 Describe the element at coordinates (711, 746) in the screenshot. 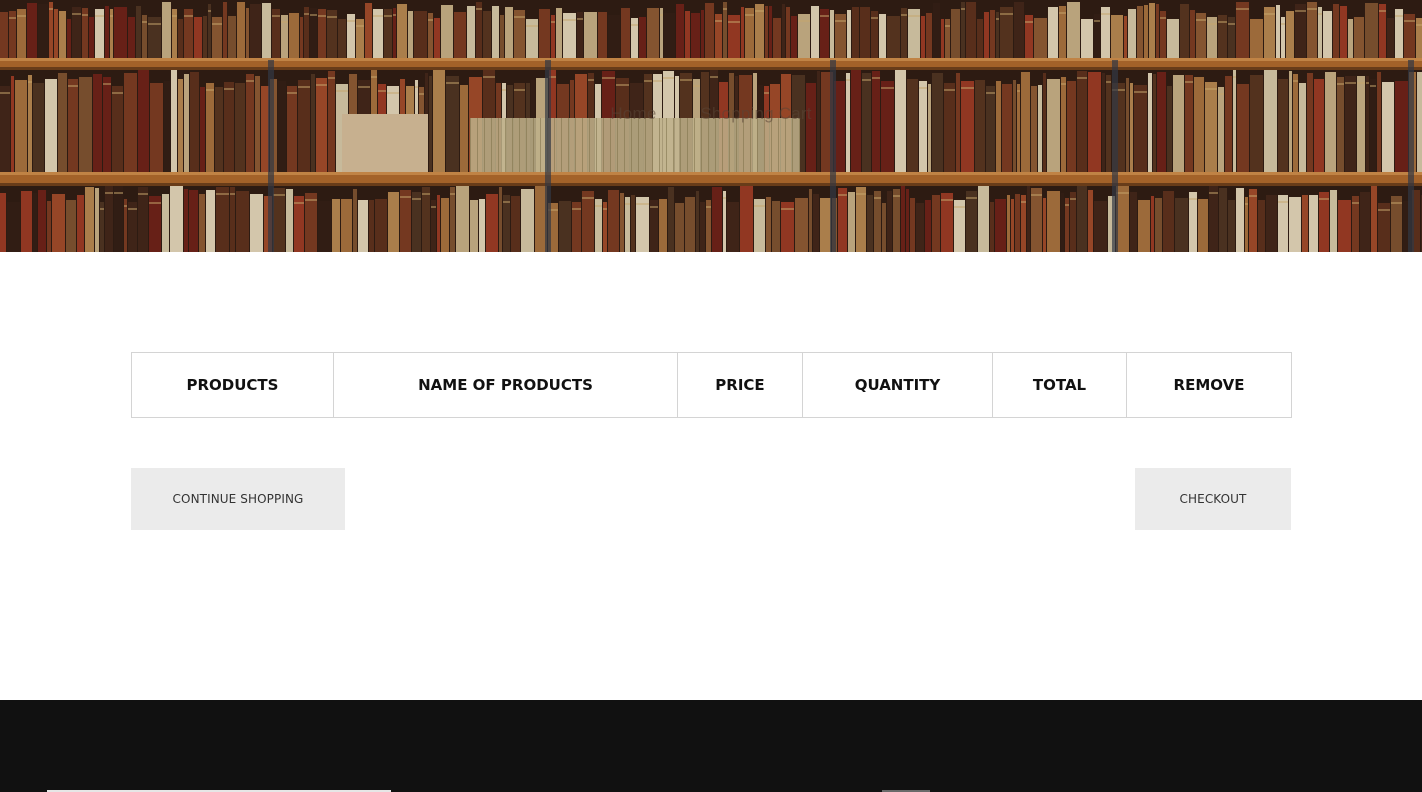

I see `footer` at that location.